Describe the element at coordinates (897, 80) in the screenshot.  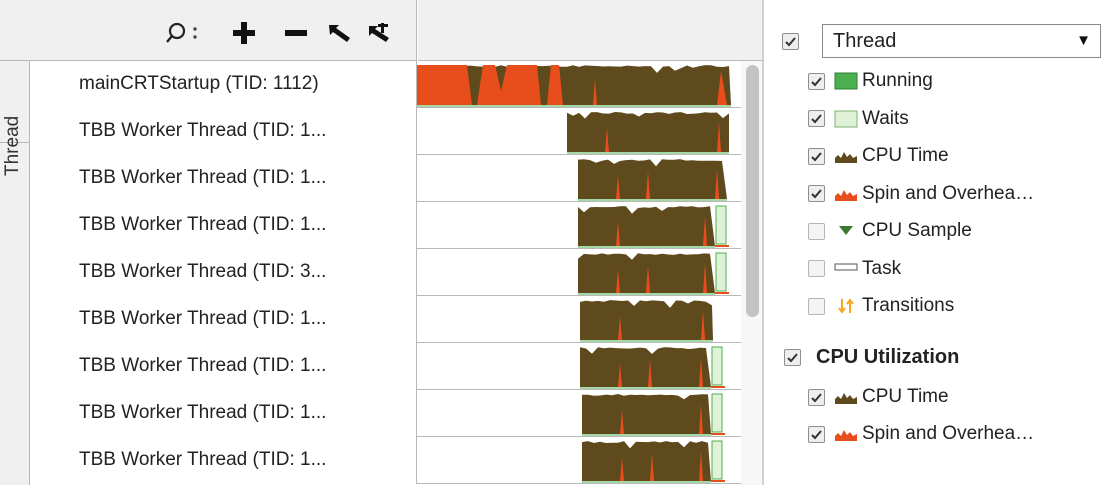
I see `legend-item-label: Running` at that location.